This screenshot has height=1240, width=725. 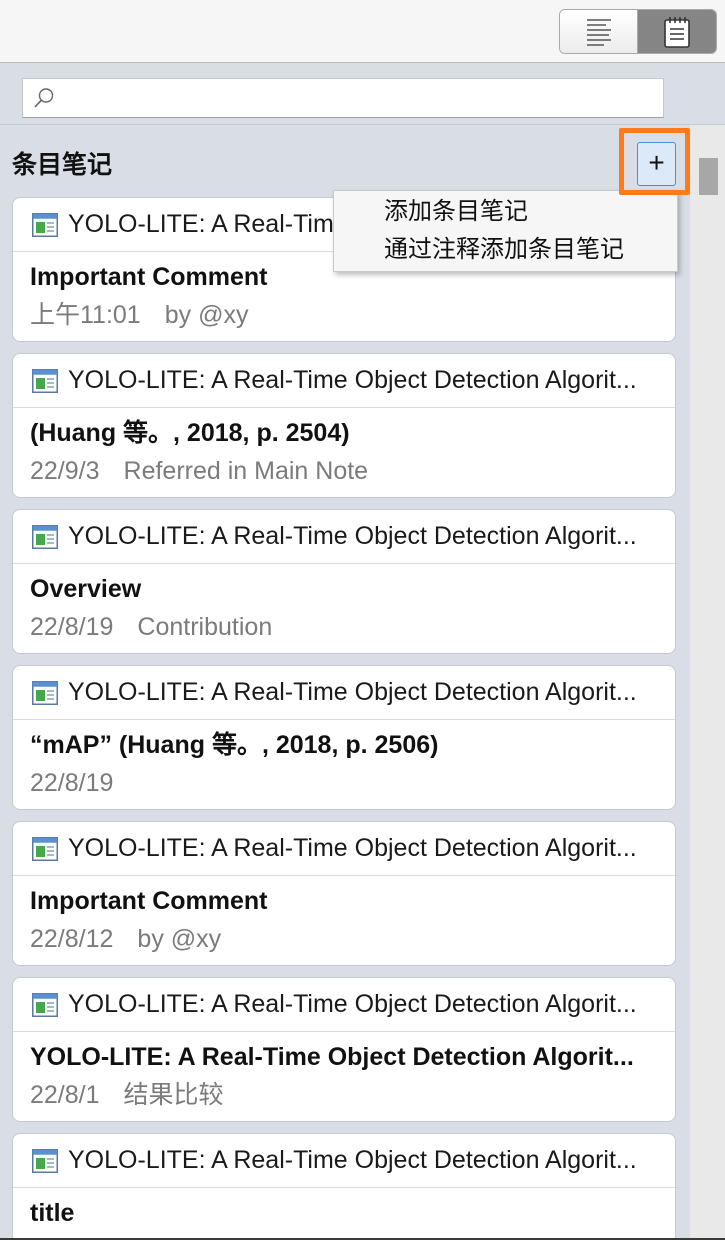 I want to click on note-tag: Referred in Main Note, so click(x=246, y=471).